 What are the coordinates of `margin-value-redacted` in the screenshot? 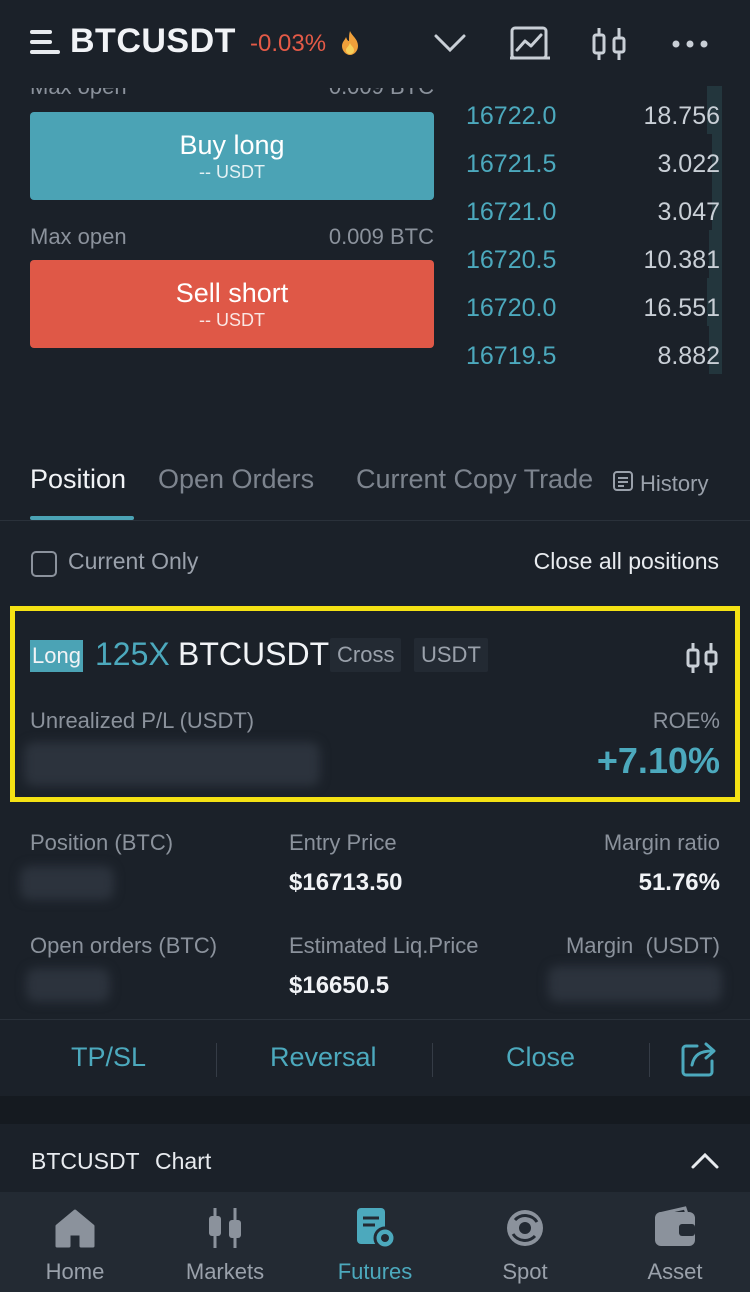 It's located at (635, 984).